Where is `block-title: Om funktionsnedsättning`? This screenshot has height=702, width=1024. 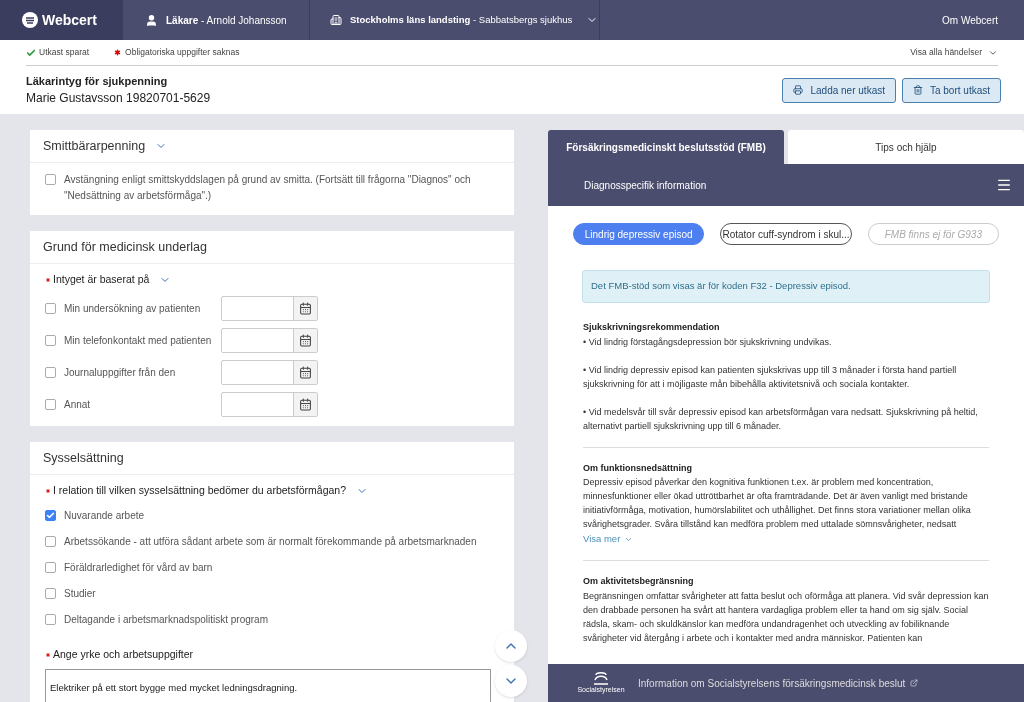
block-title: Om funktionsnedsättning is located at coordinates (638, 468).